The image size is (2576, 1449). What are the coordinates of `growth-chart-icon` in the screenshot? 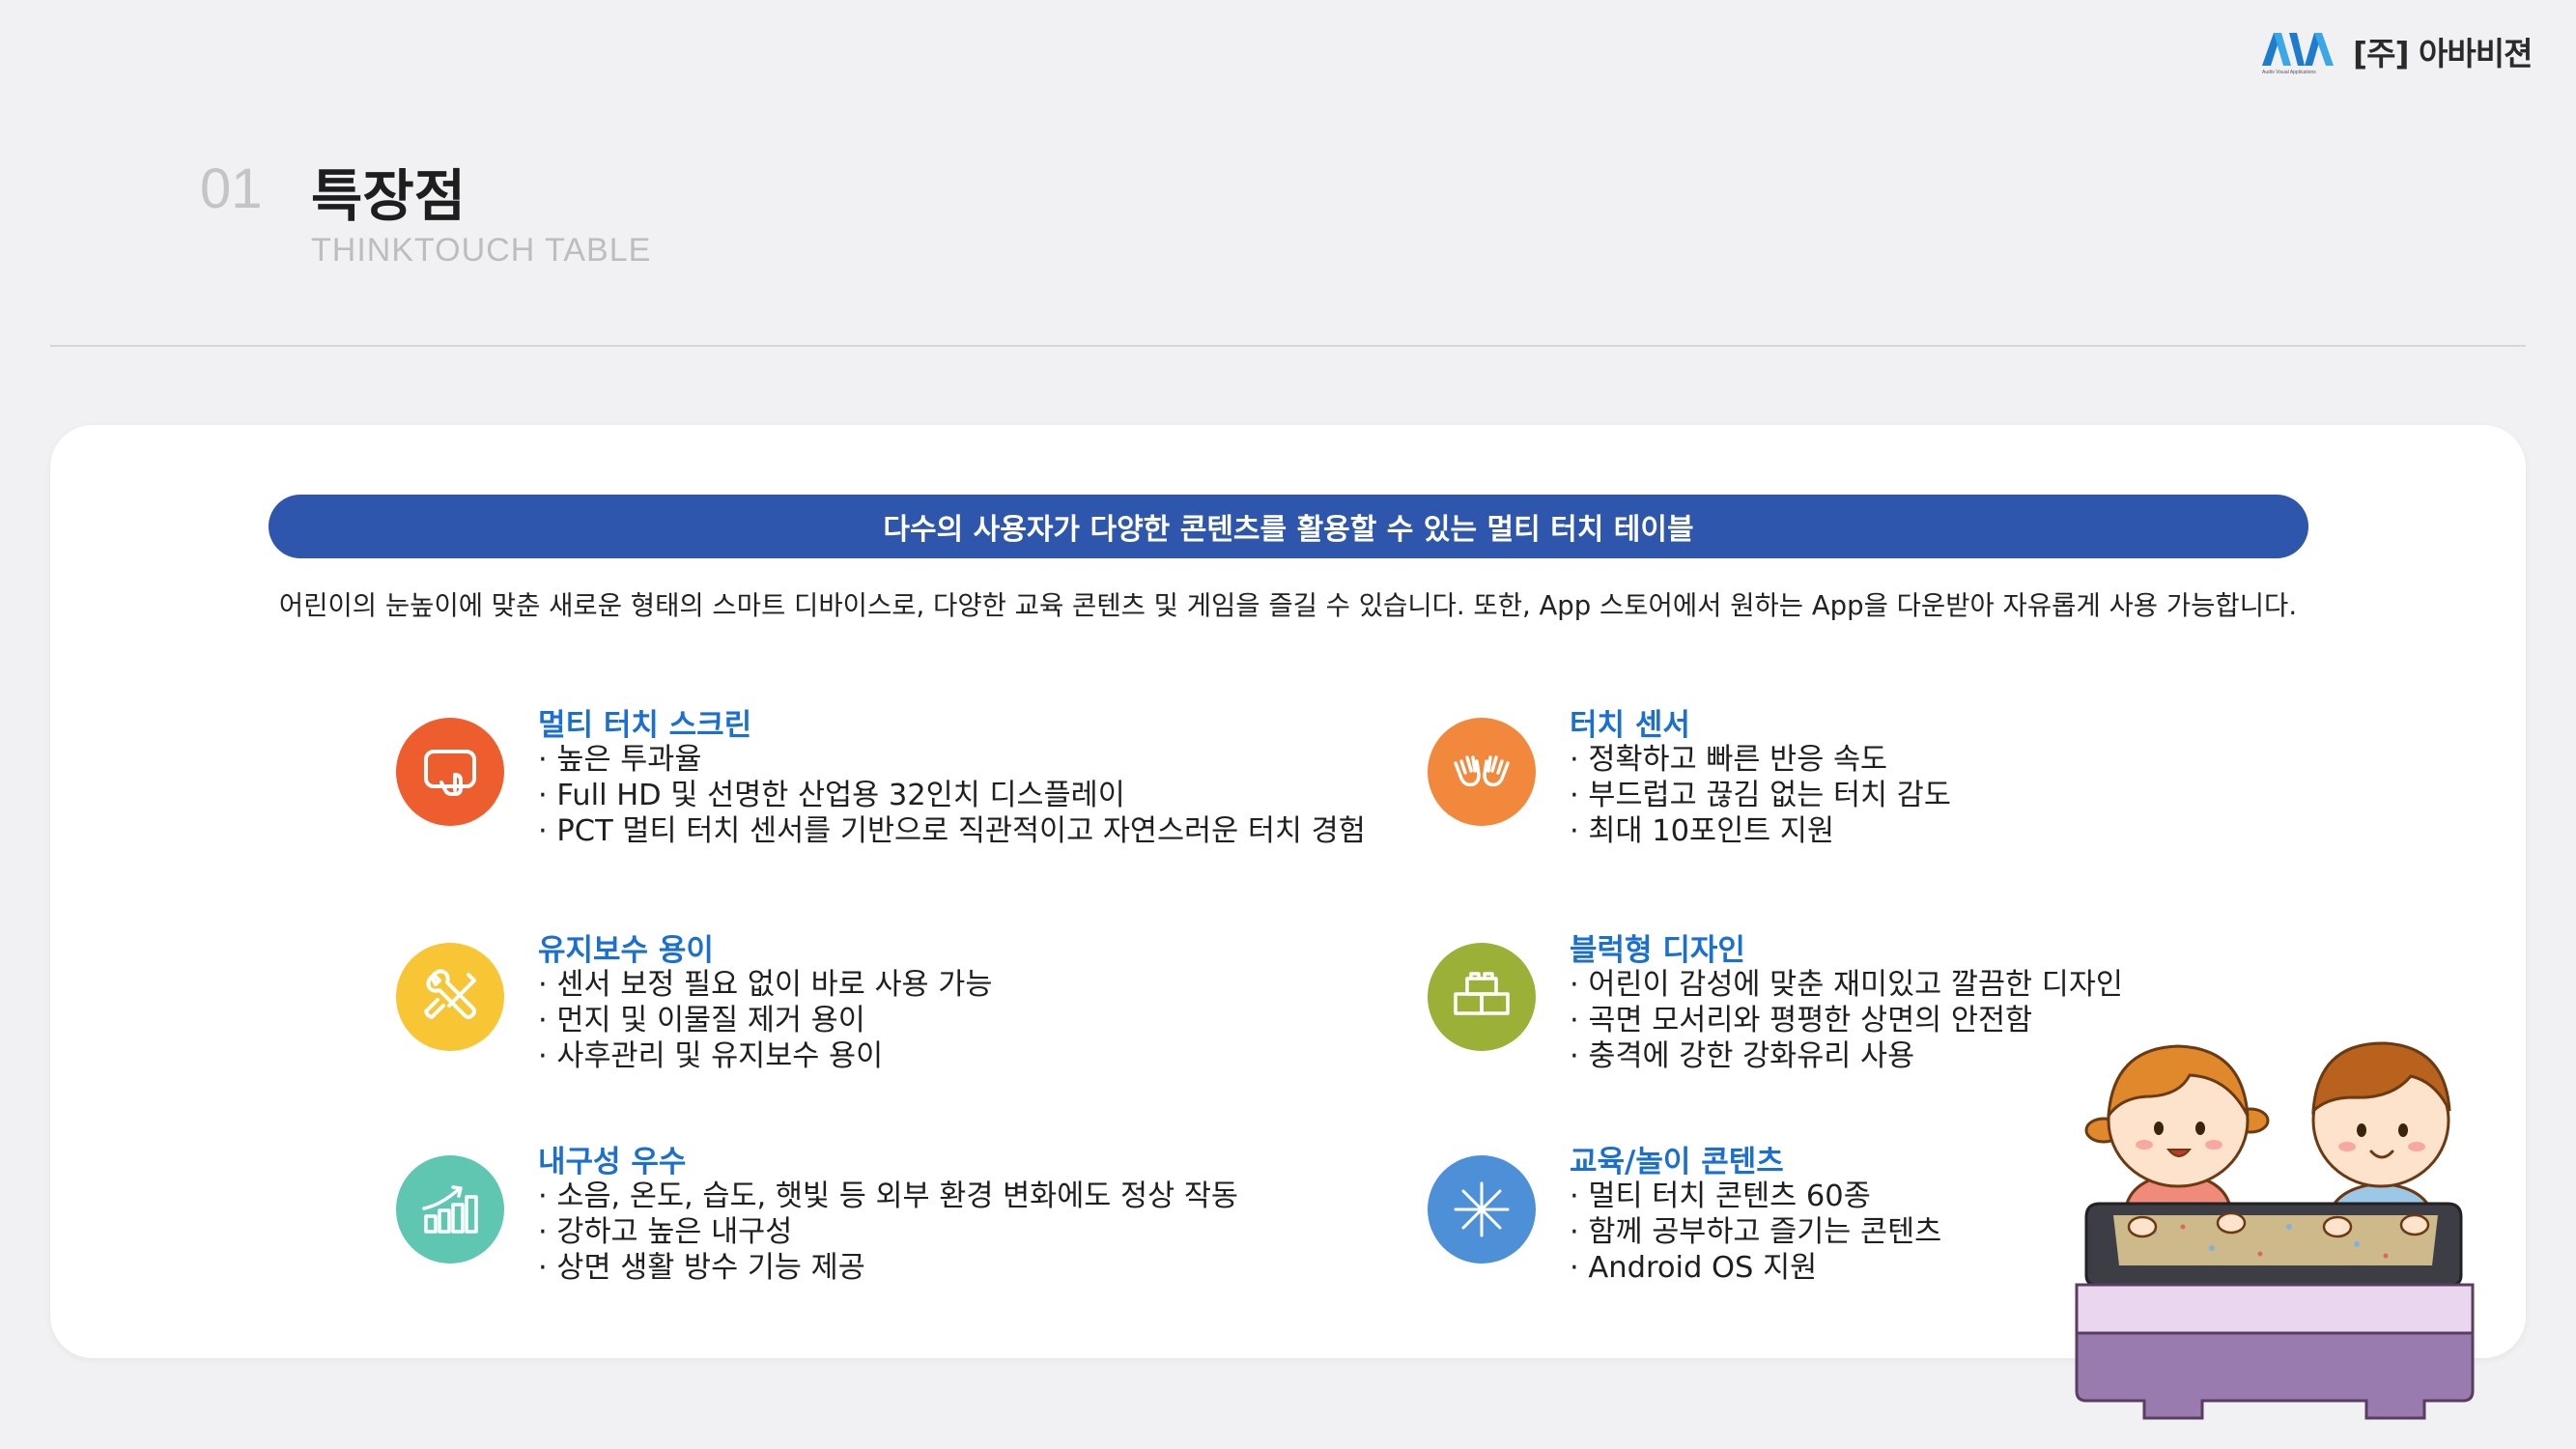 It's located at (450, 1209).